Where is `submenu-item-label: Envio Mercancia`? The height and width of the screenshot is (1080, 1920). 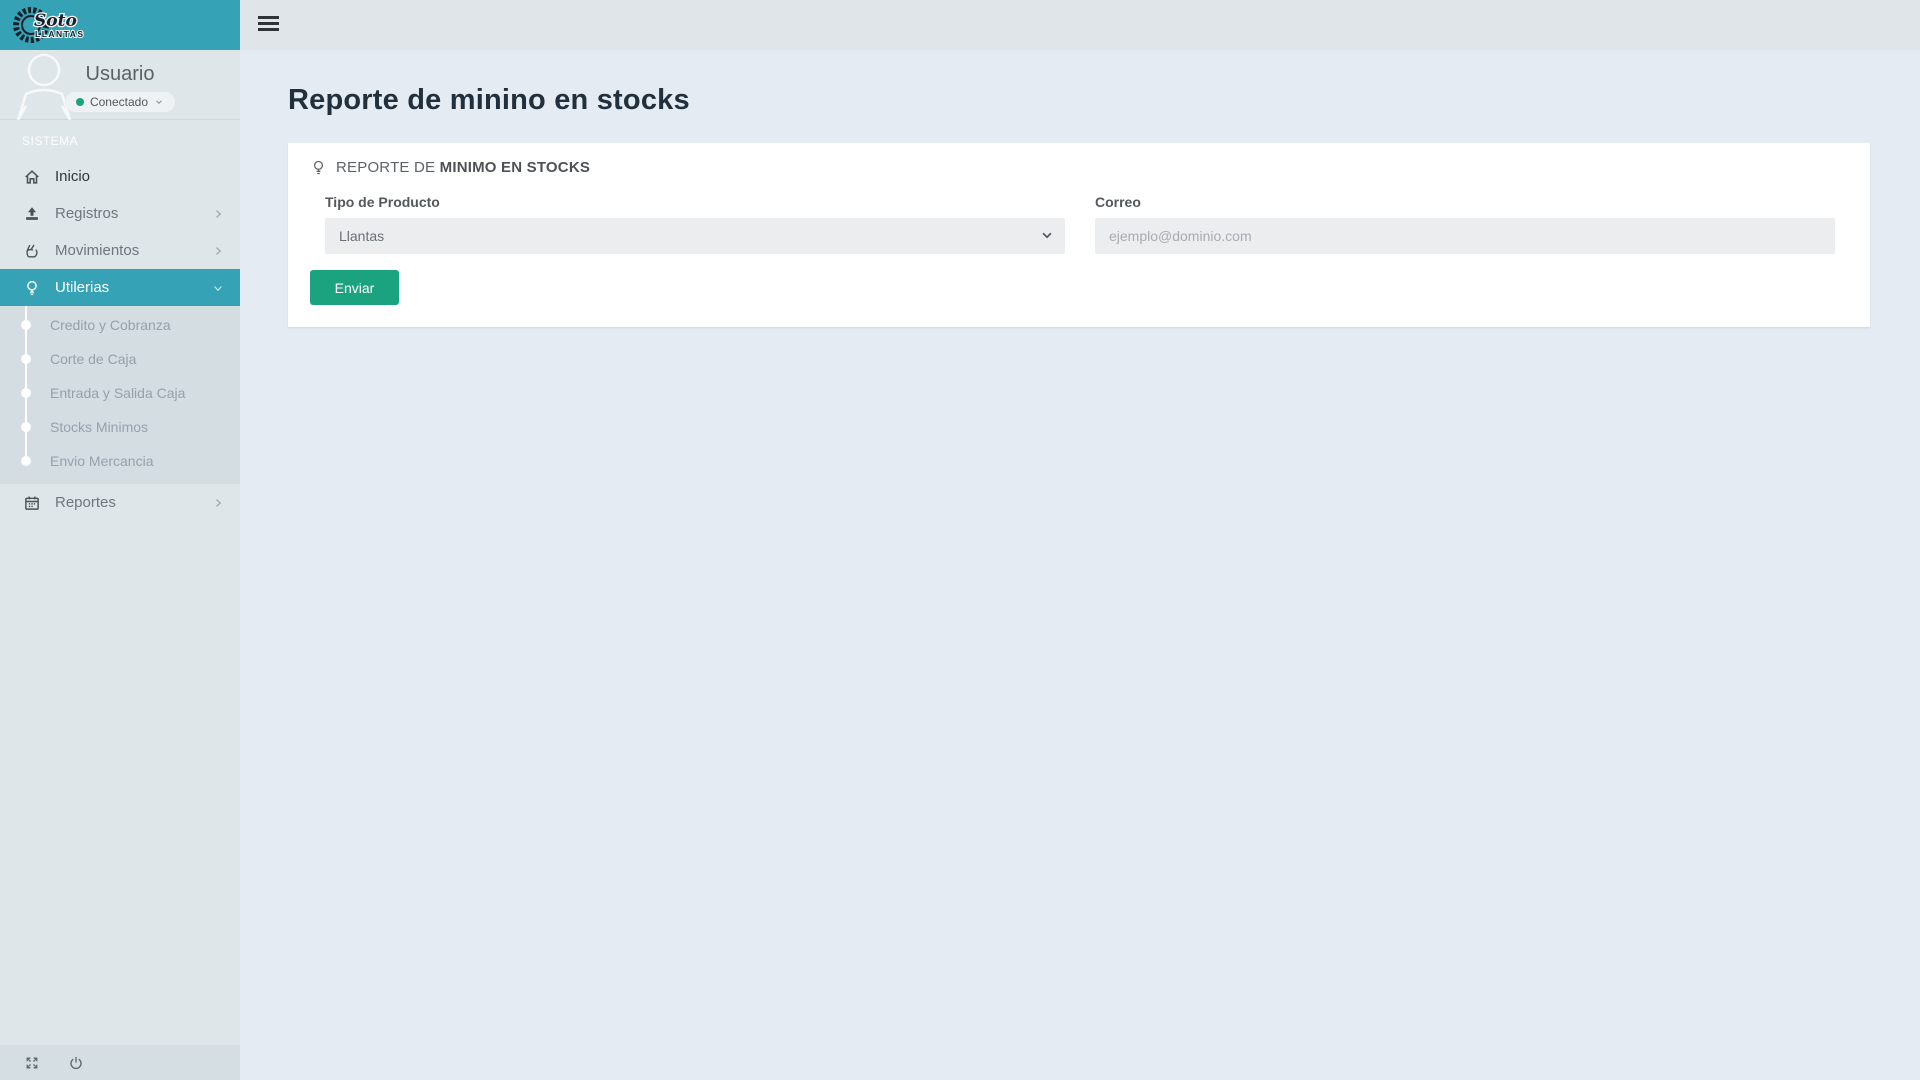 submenu-item-label: Envio Mercancia is located at coordinates (102, 461).